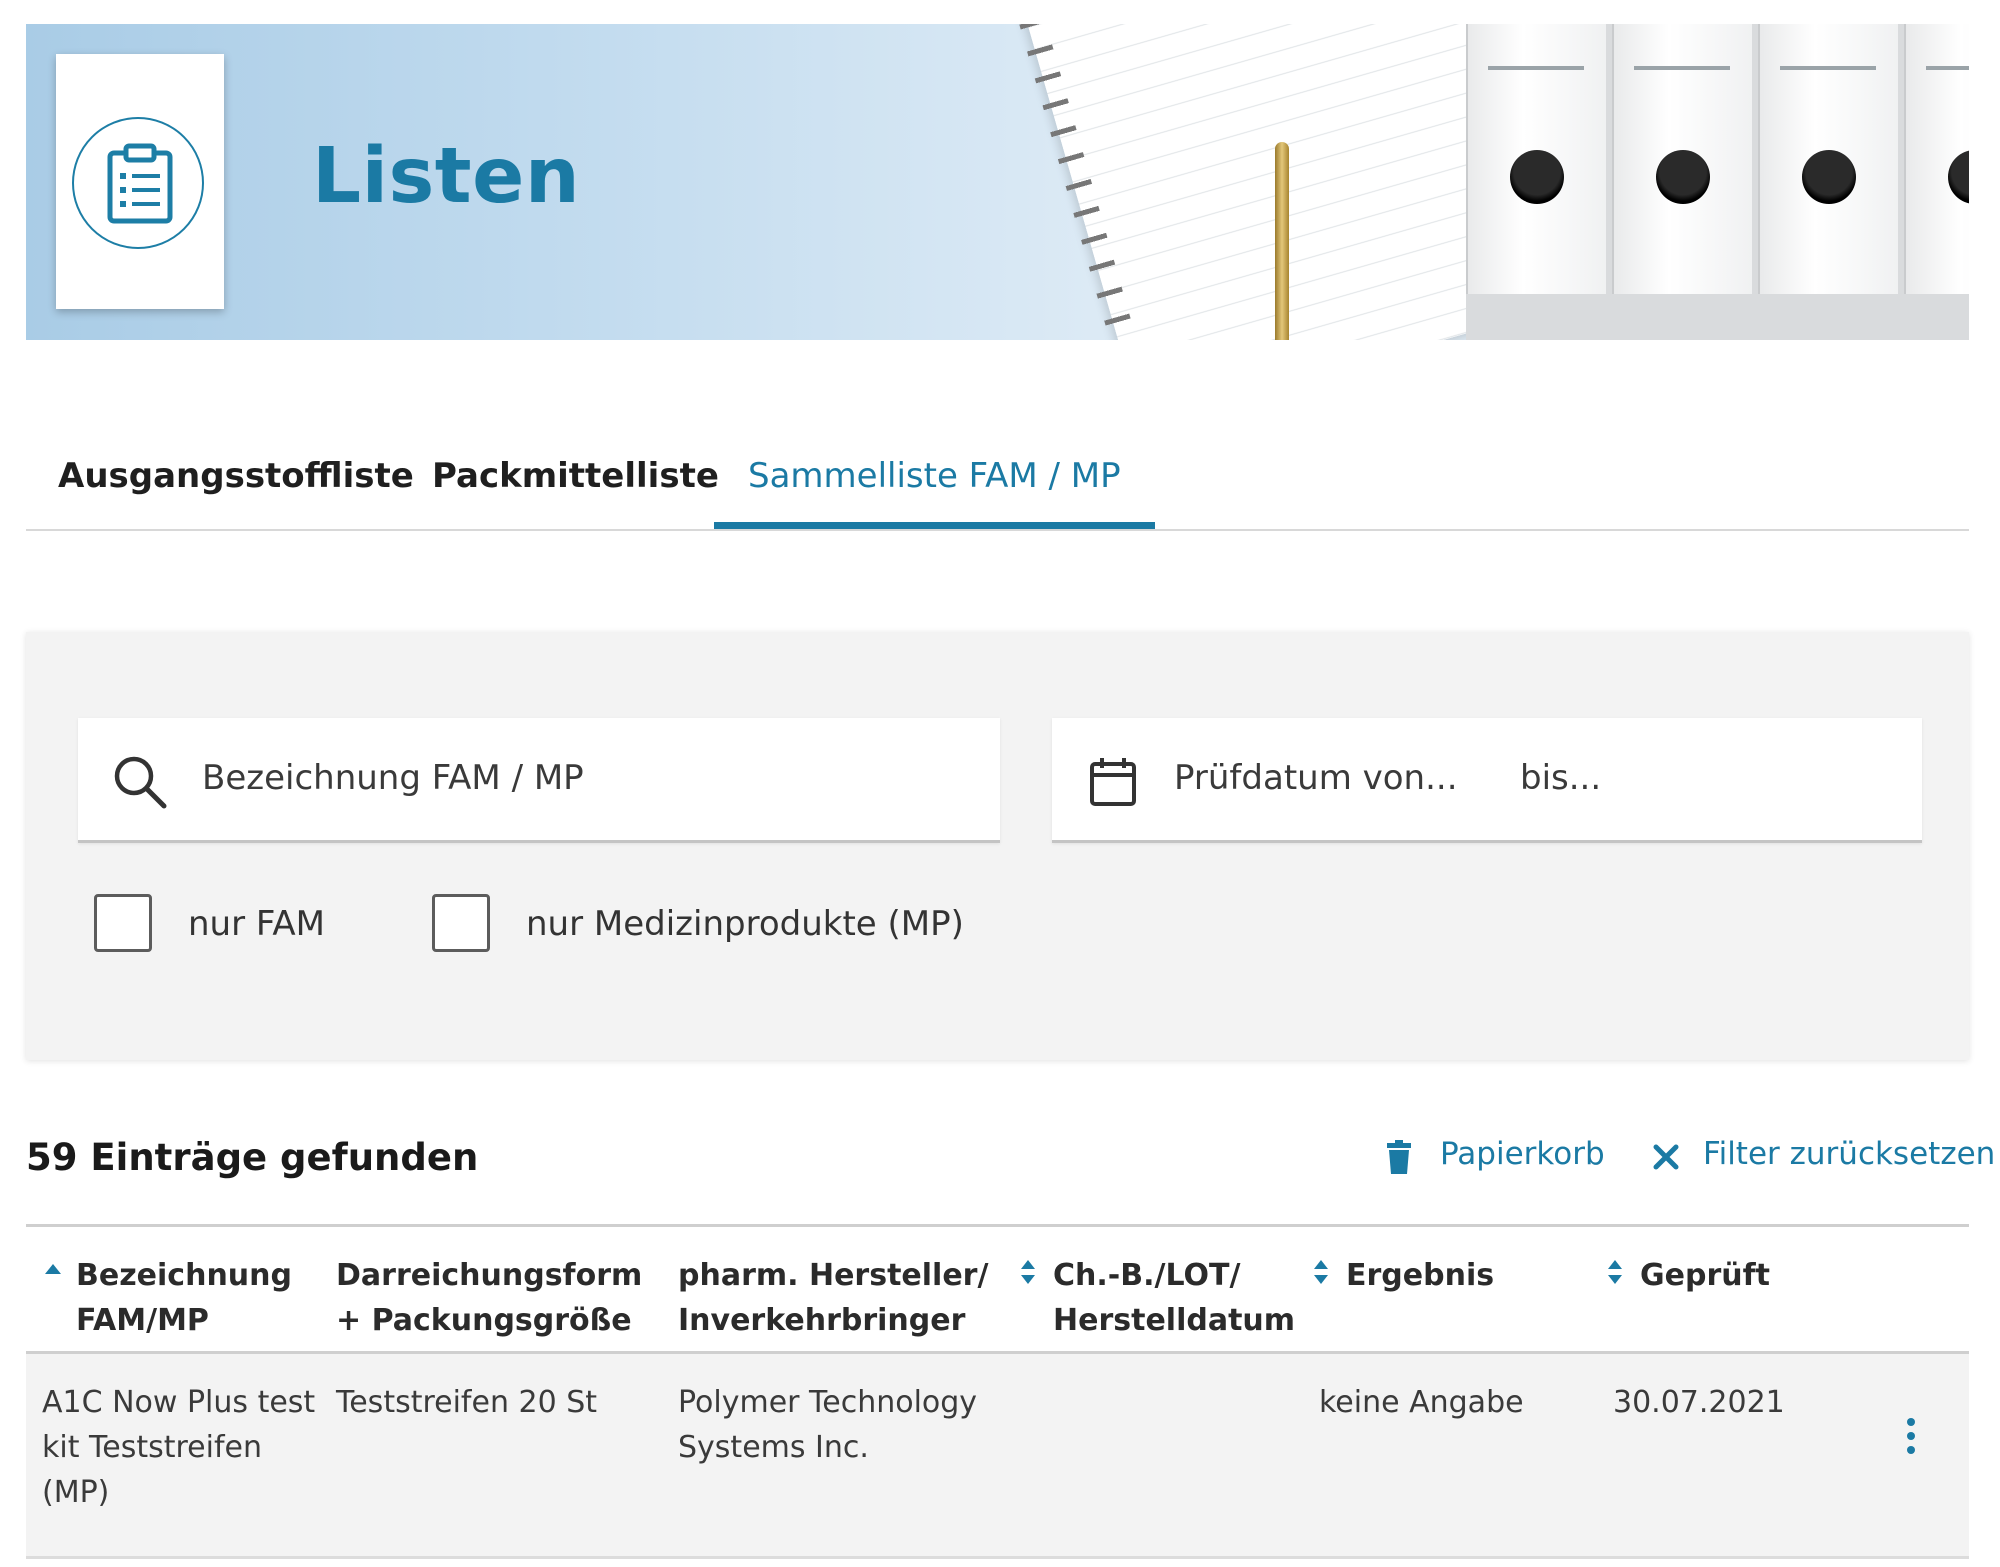  What do you see at coordinates (1911, 1439) in the screenshot?
I see `row-menu-icon` at bounding box center [1911, 1439].